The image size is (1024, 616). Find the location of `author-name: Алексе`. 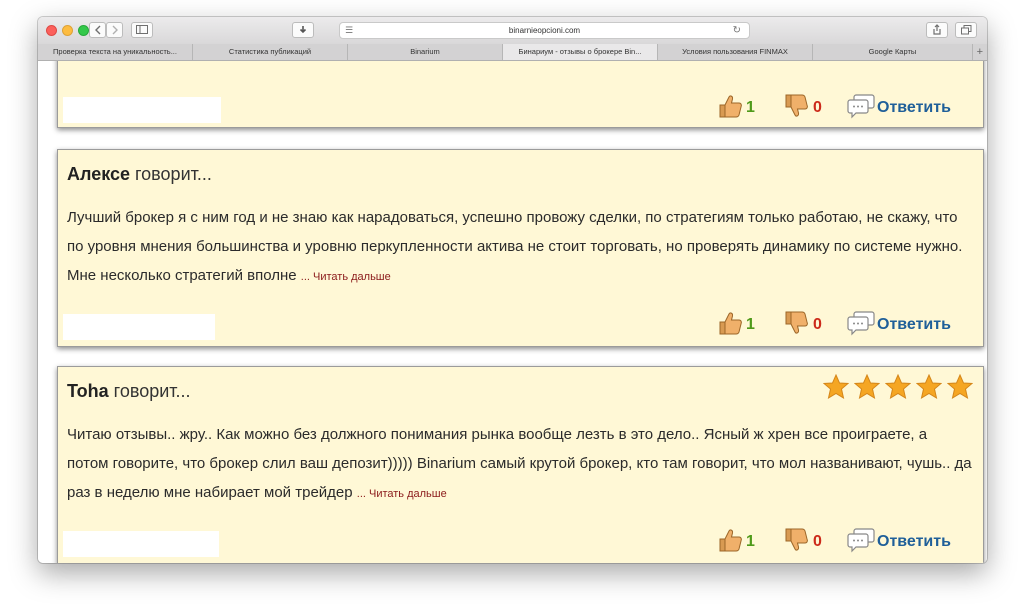

author-name: Алексе is located at coordinates (98, 174).